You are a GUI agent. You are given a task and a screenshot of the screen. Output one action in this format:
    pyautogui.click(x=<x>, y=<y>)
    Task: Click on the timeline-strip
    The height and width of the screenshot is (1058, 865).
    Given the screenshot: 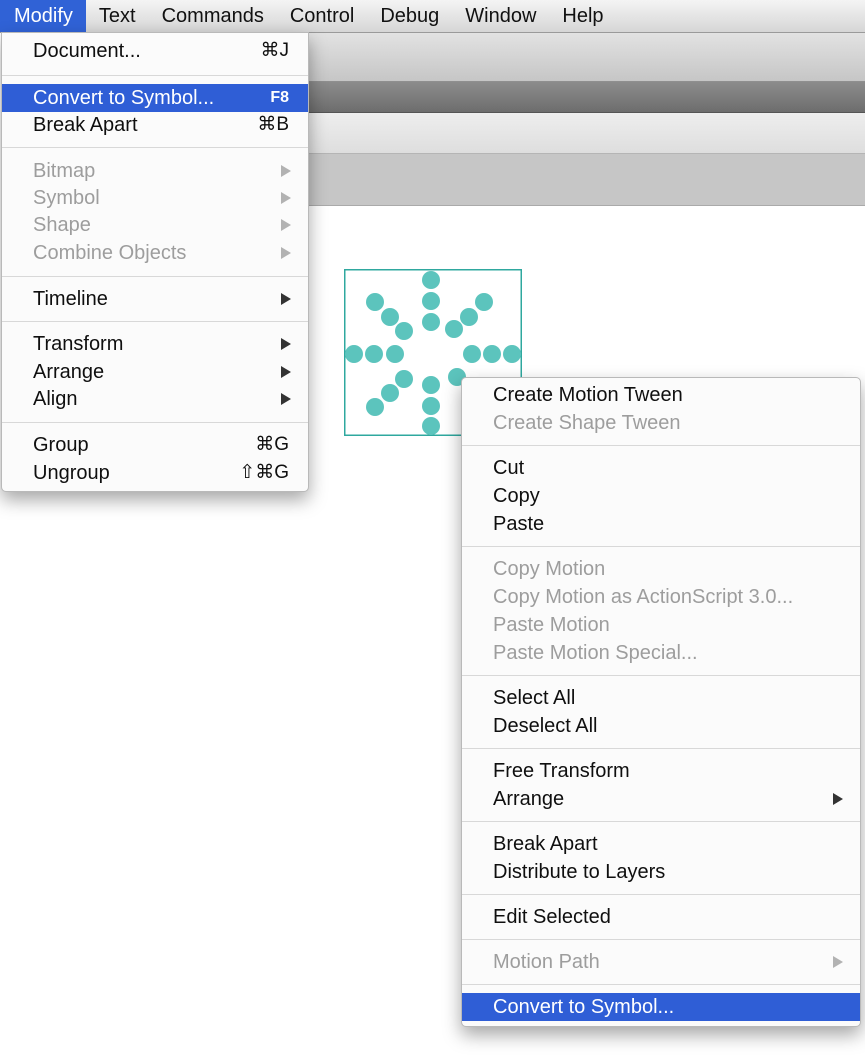 What is the action you would take?
    pyautogui.click(x=586, y=180)
    